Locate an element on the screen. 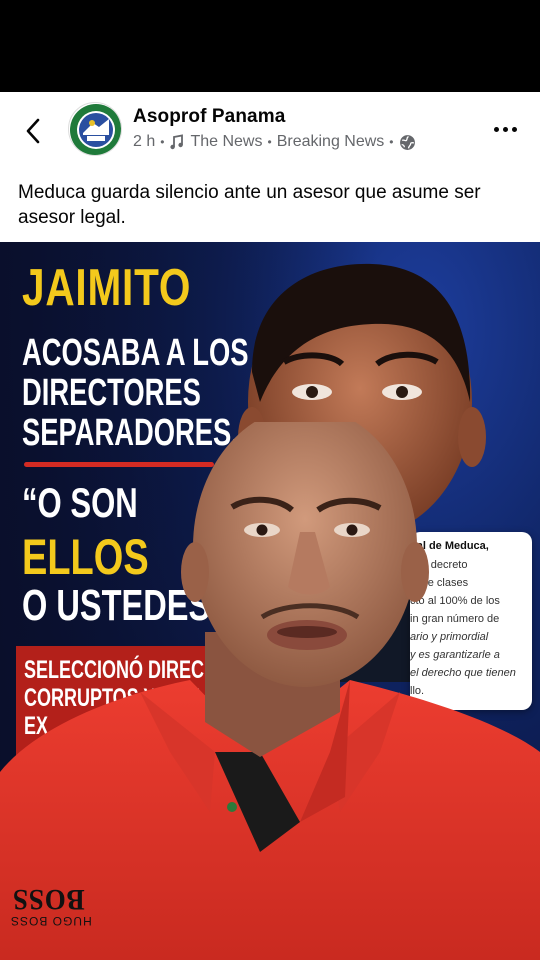  headline-line: DIRECTORES is located at coordinates (111, 393).